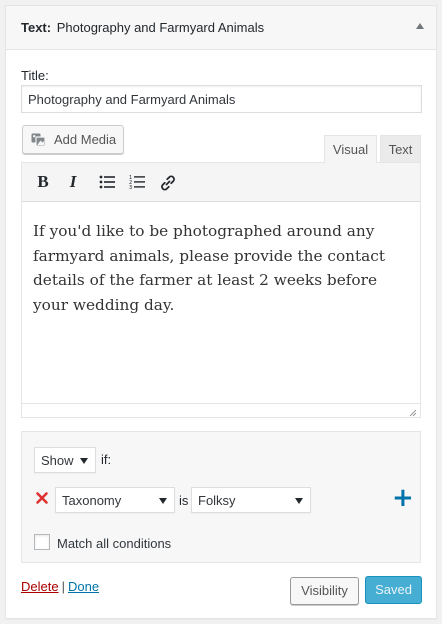 Image resolution: width=442 pixels, height=624 pixels. Describe the element at coordinates (403, 498) in the screenshot. I see `add-rule-icon: +` at that location.